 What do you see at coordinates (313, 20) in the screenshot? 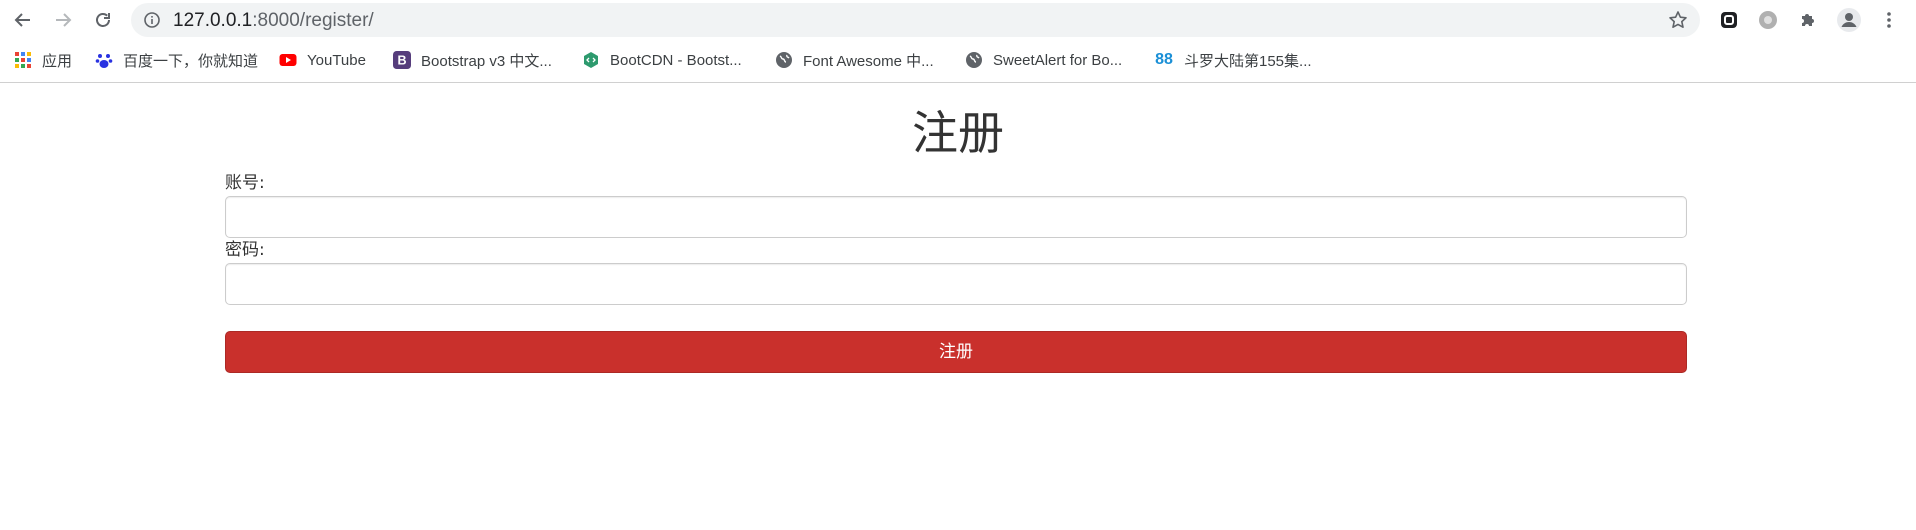
I see `url-path: :8000/register/` at bounding box center [313, 20].